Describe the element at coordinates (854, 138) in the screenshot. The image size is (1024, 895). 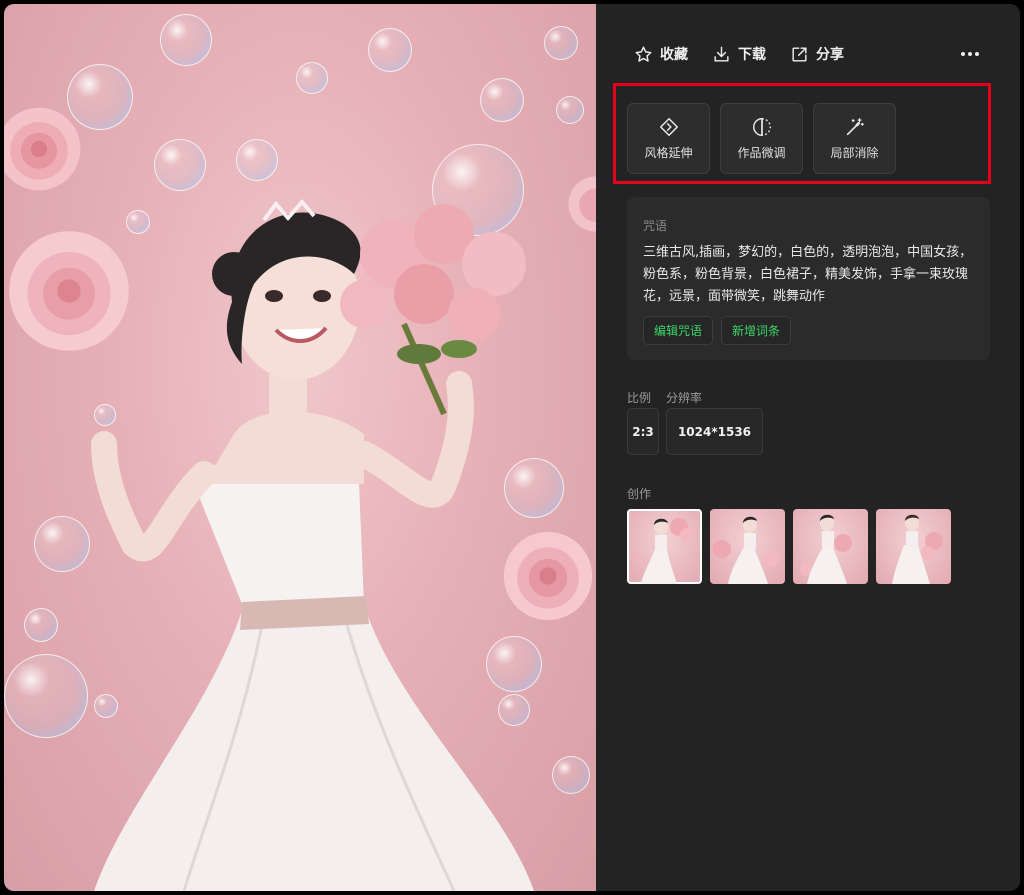
I see `local-erase-button: 局部消除` at that location.